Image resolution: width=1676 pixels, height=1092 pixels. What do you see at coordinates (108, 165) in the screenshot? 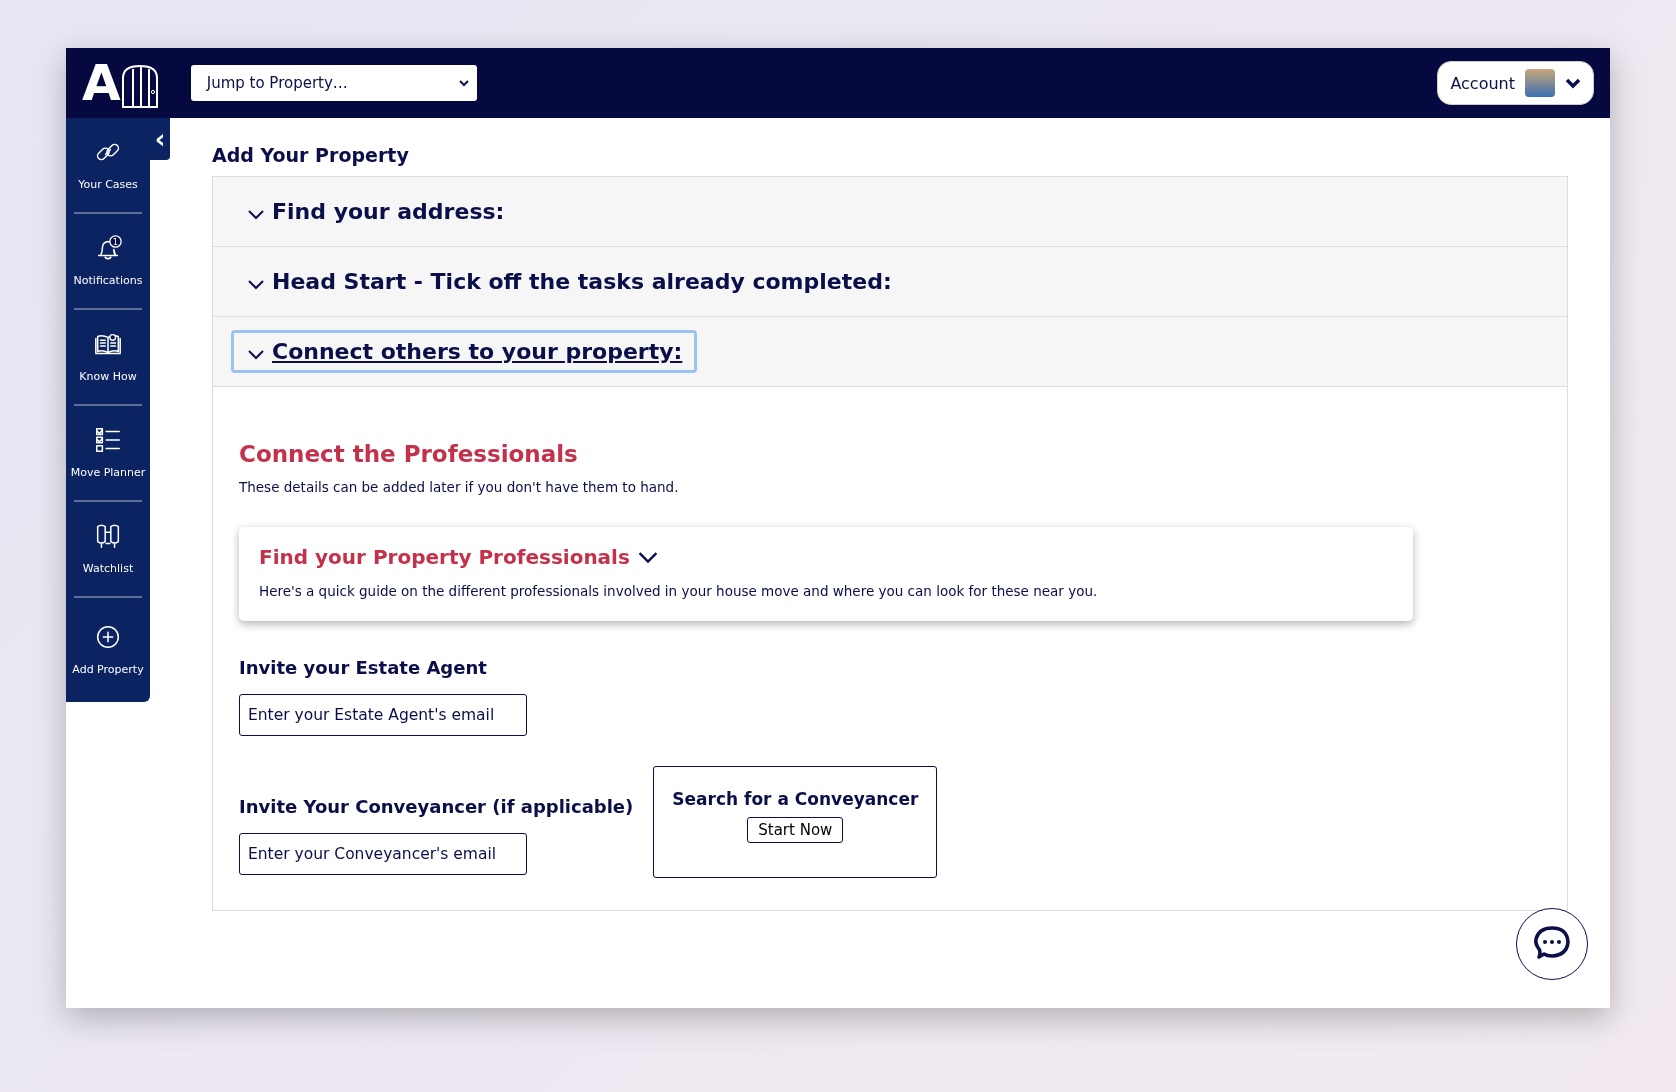
I see `sidebar-item: Your Cases` at bounding box center [108, 165].